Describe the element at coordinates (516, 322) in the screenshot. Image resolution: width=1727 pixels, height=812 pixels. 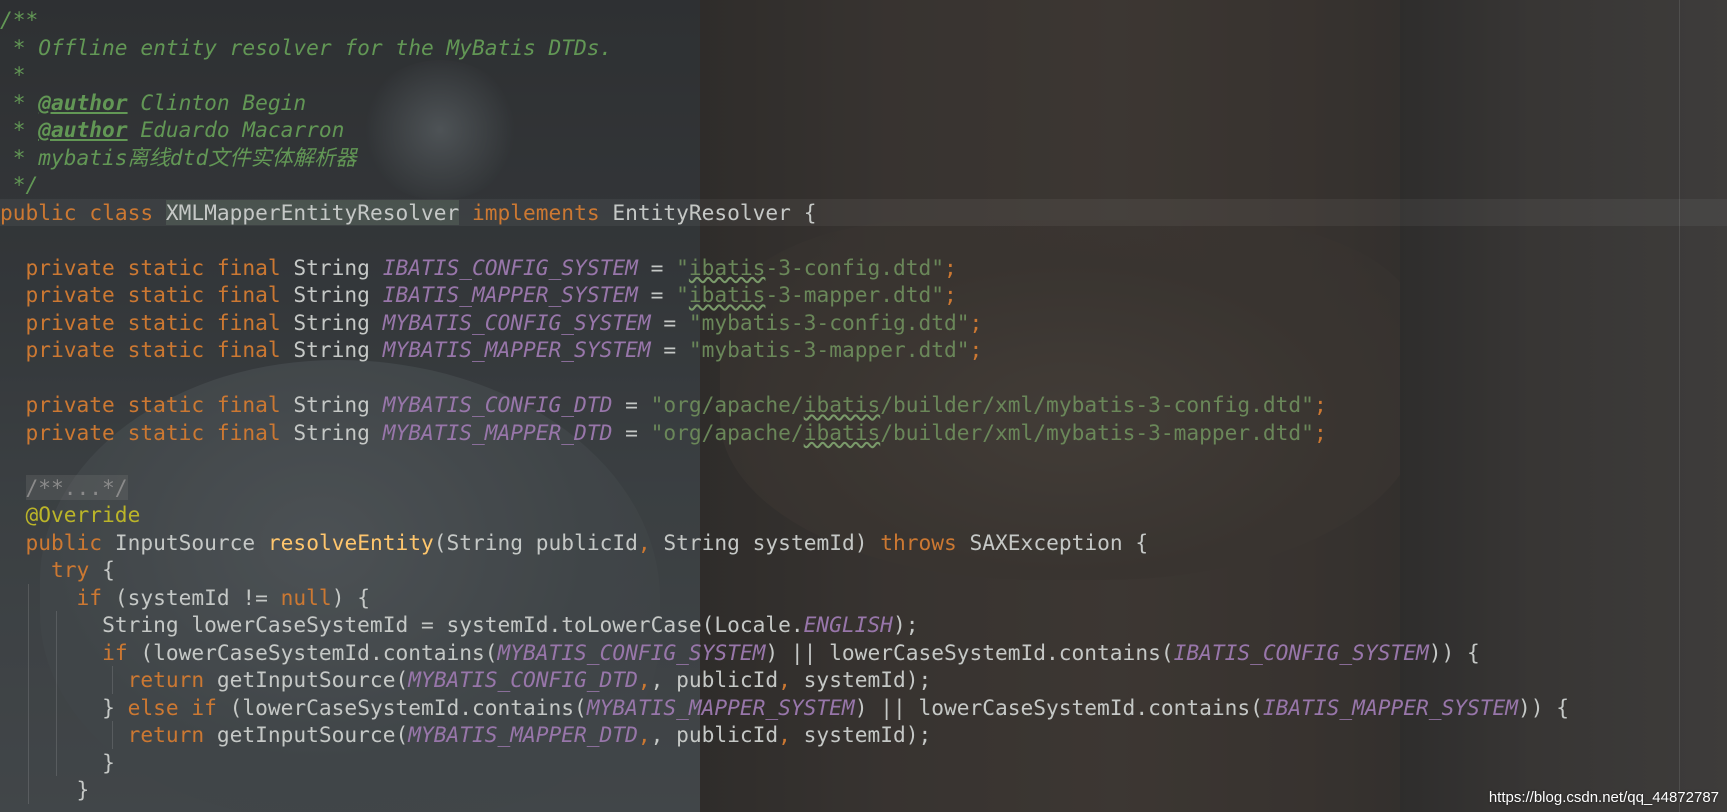
I see `field-name: MYBATIS_CONFIG_SYSTEM` at that location.